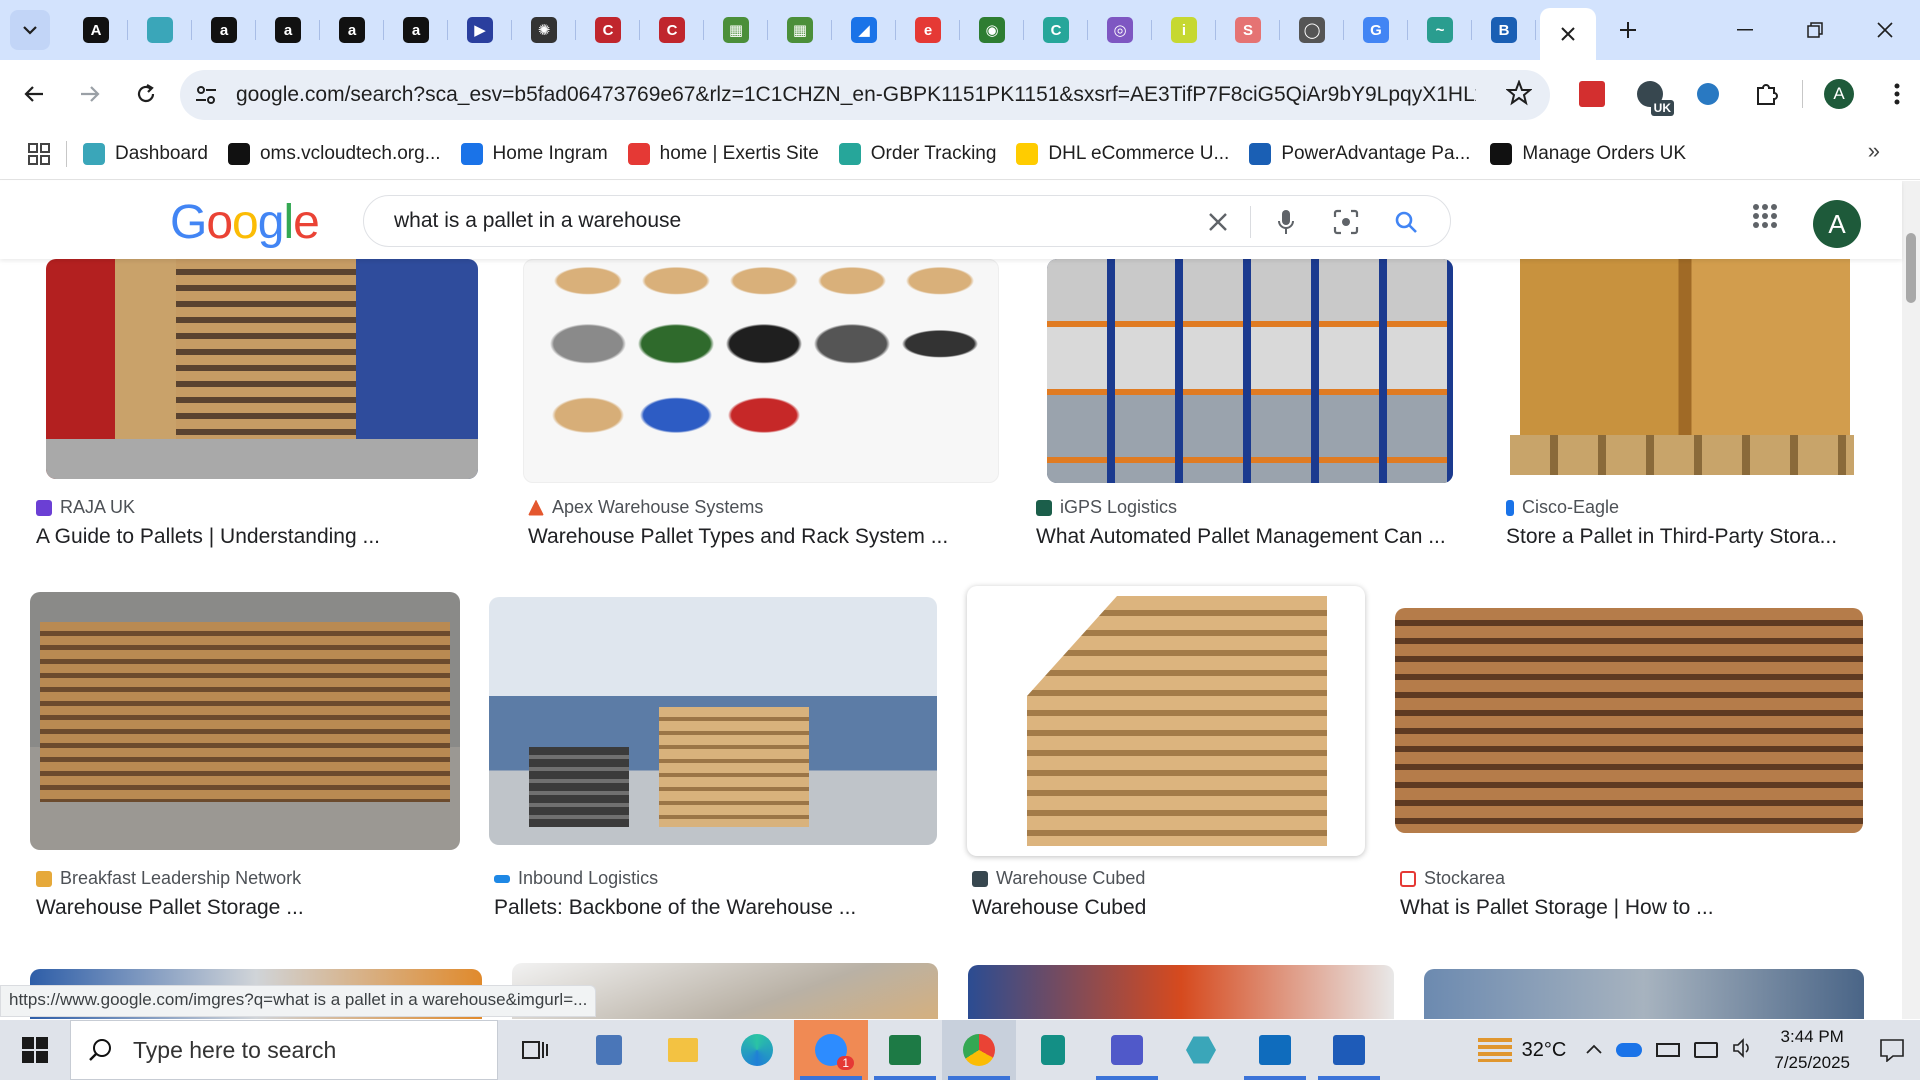  I want to click on browser-tab: ◯, so click(1312, 30).